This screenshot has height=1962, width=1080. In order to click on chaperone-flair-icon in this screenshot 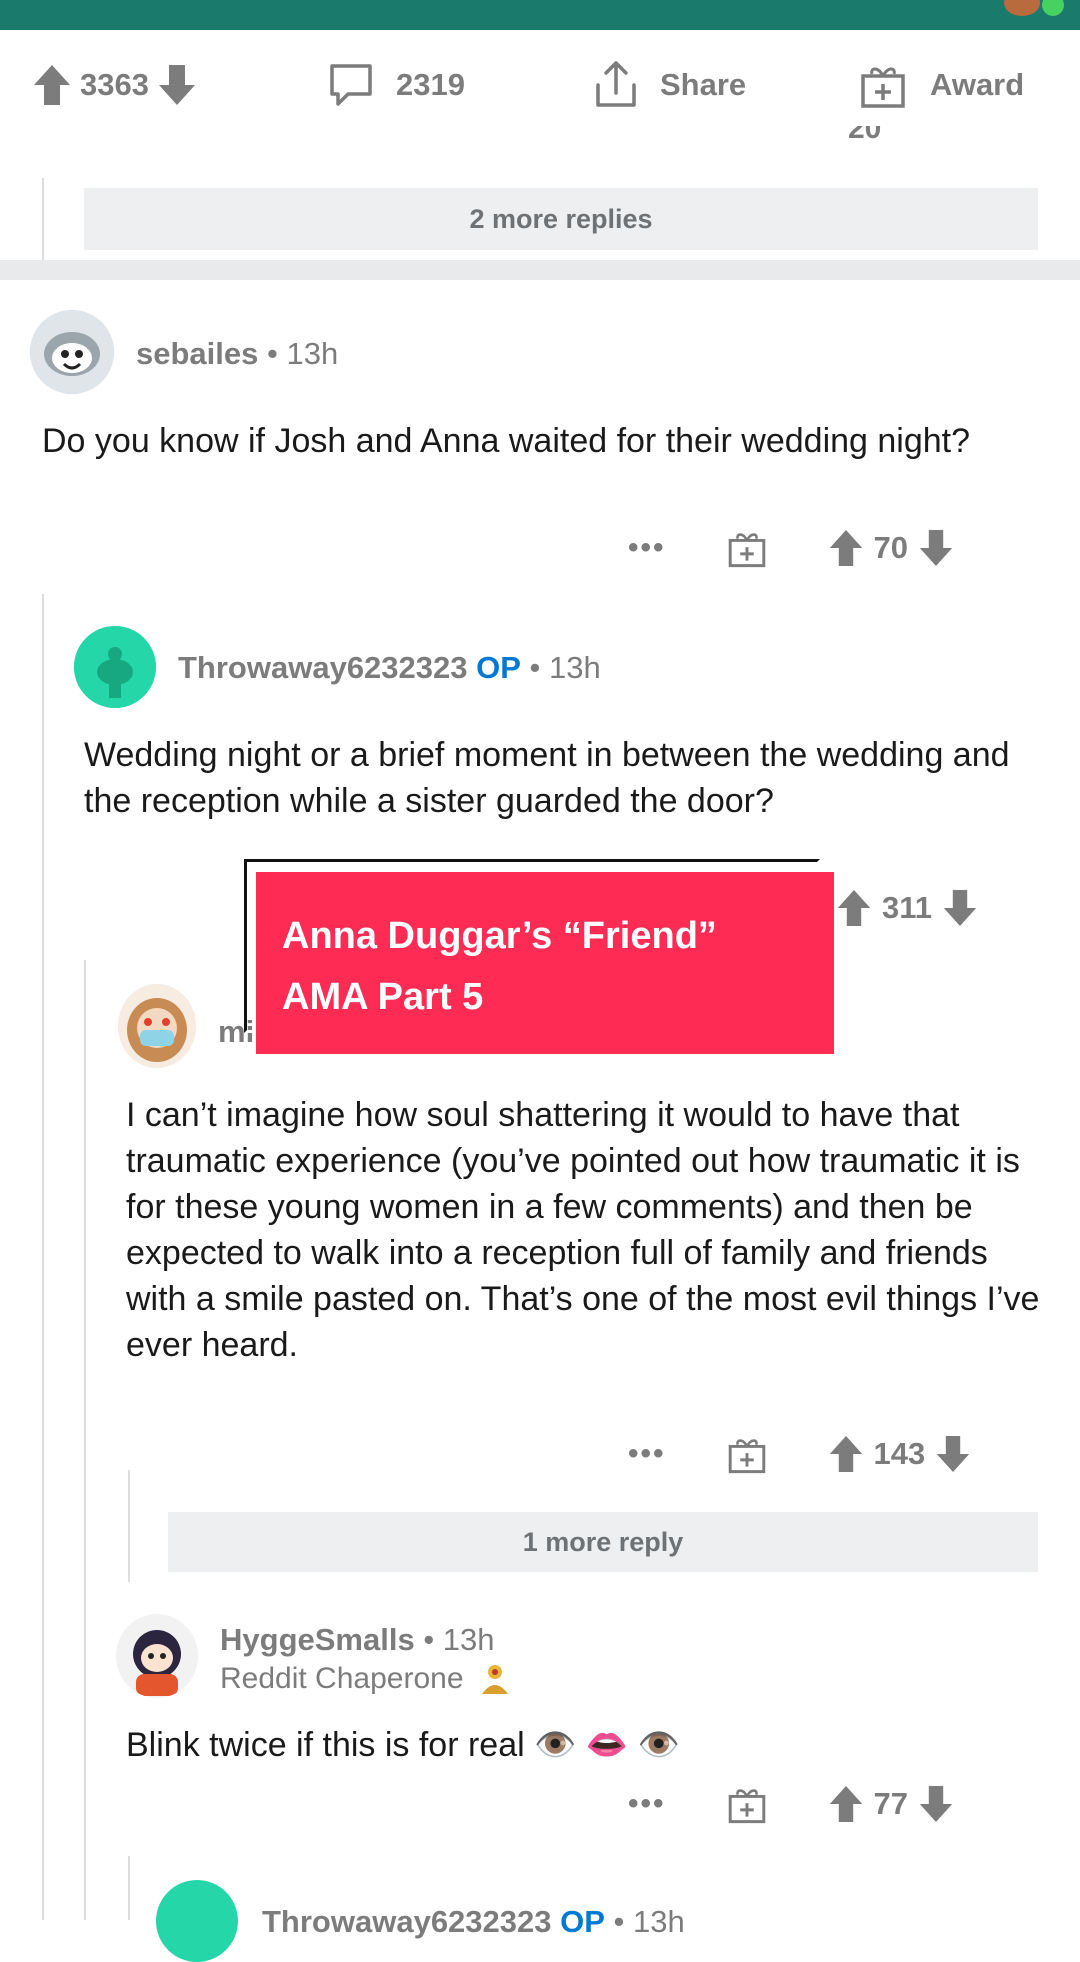, I will do `click(494, 1679)`.